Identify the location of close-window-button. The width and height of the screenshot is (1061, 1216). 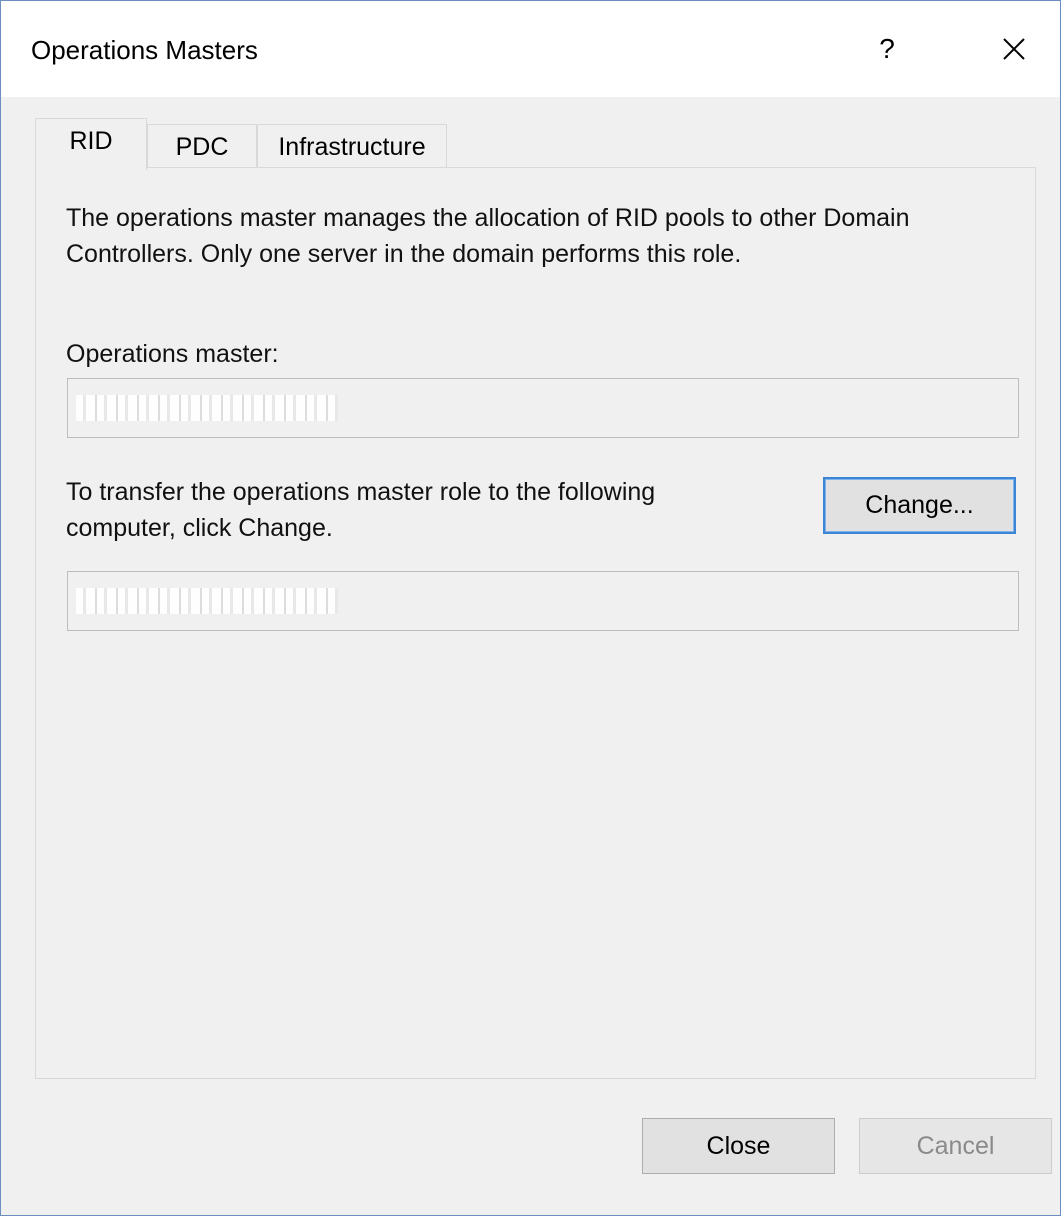
(1013, 49).